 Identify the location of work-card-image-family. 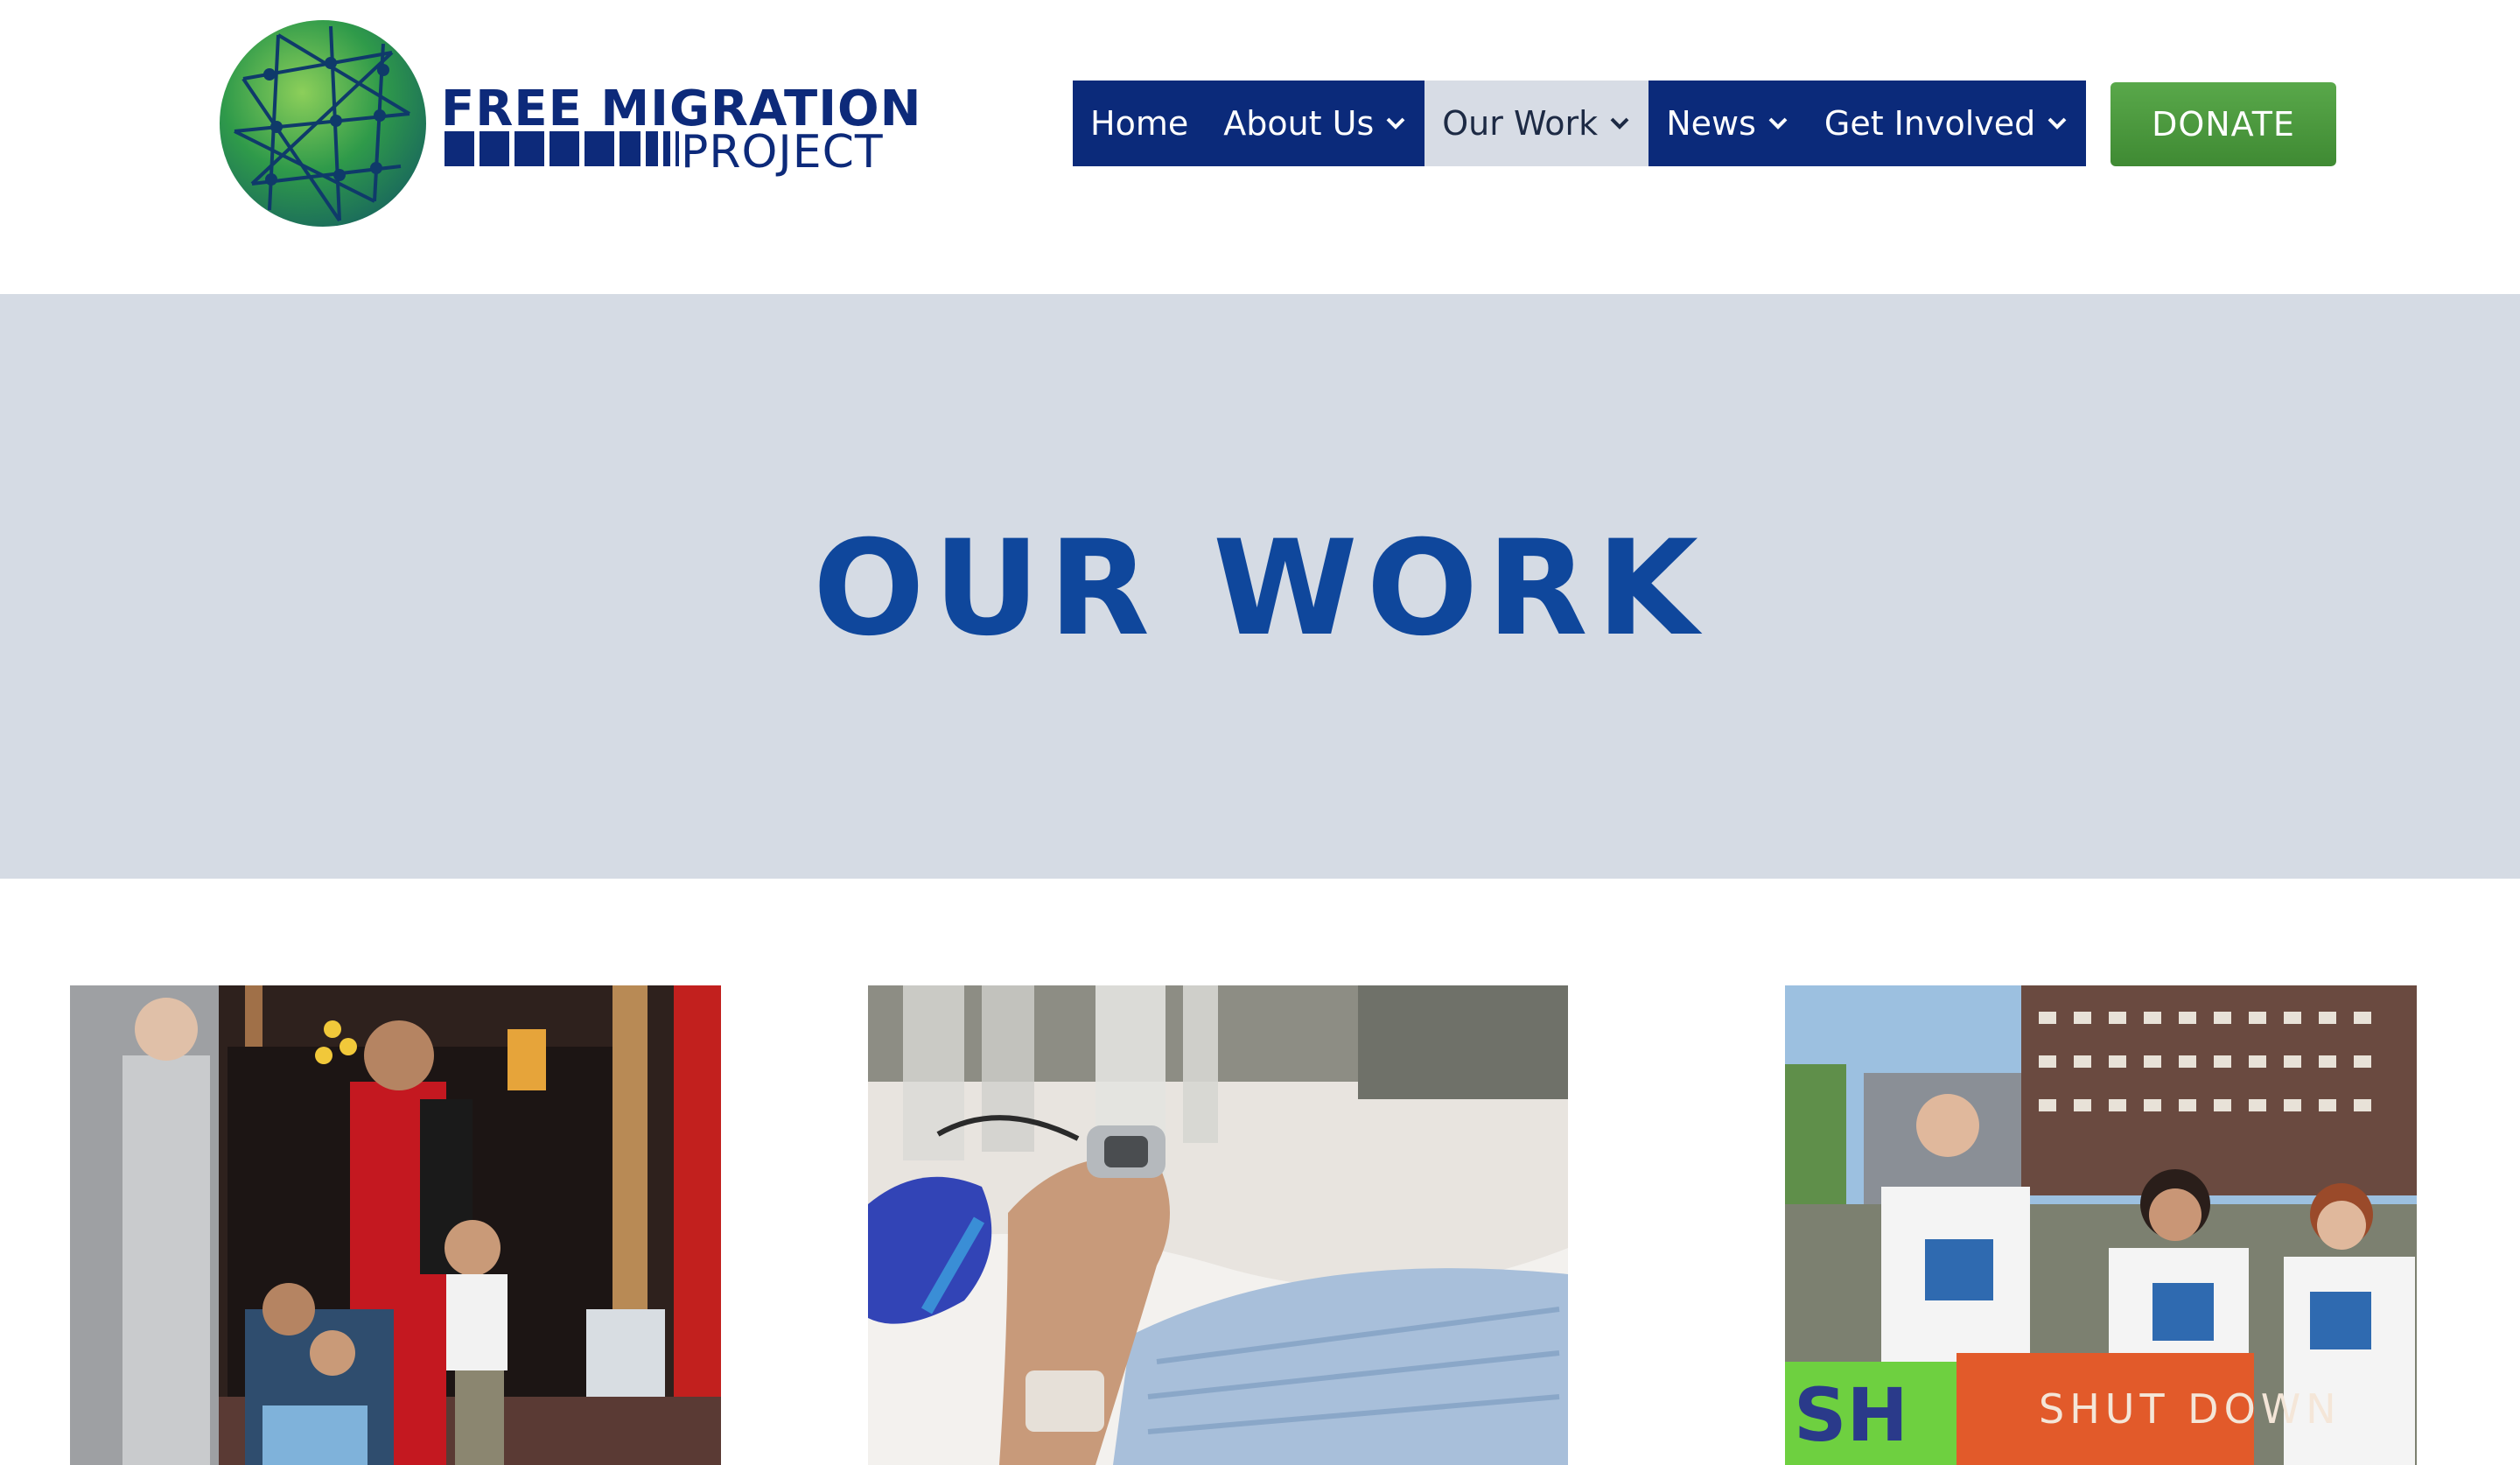
(395, 1225).